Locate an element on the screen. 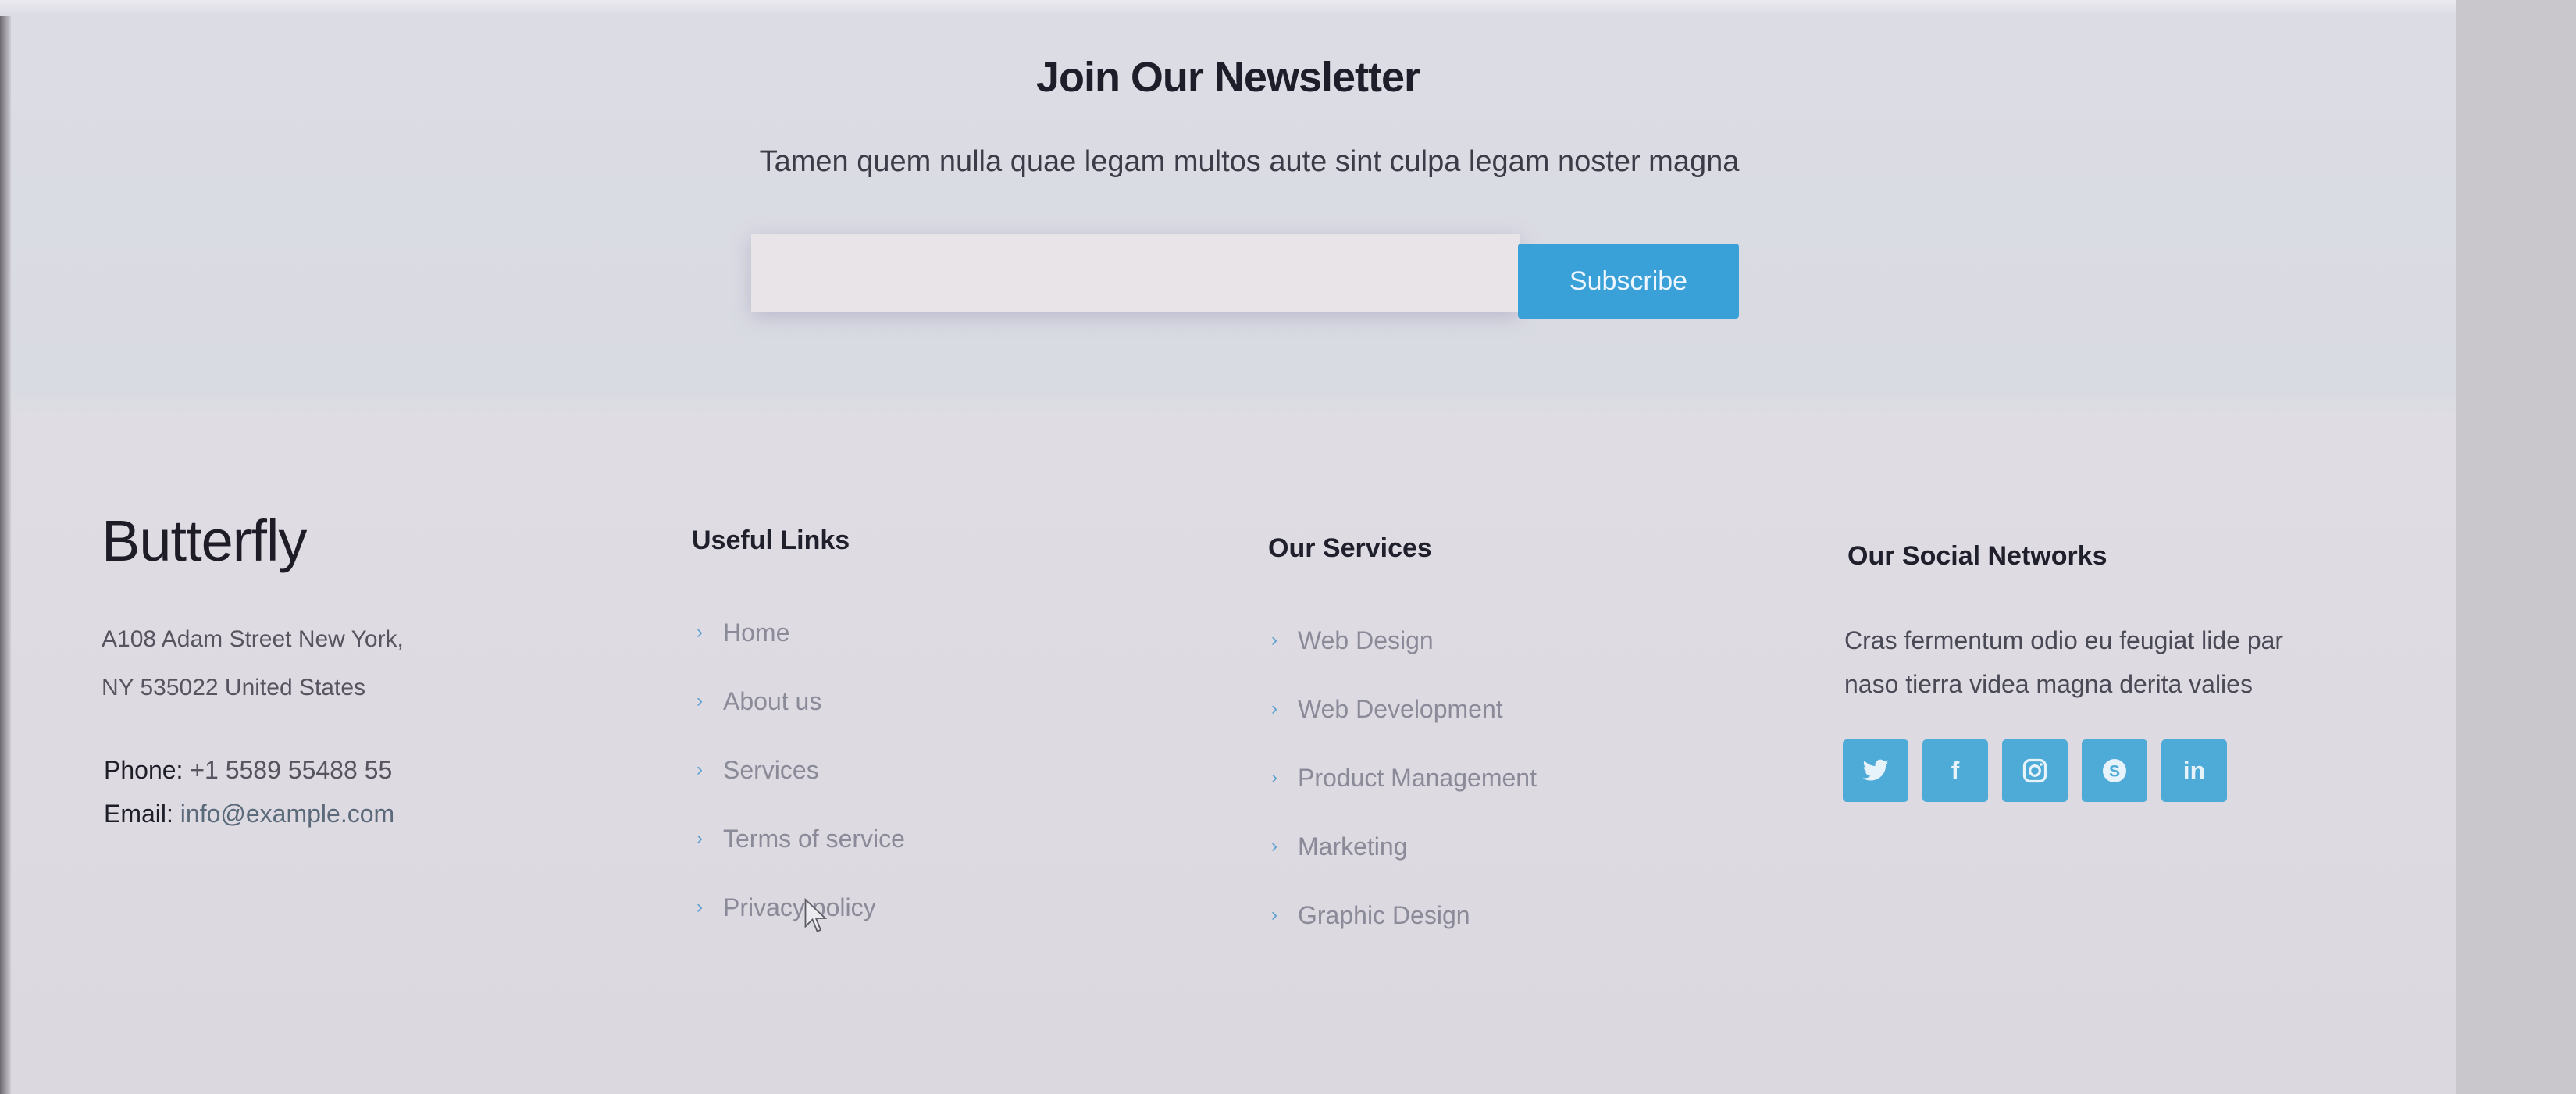  linkedin-button: in is located at coordinates (2194, 770).